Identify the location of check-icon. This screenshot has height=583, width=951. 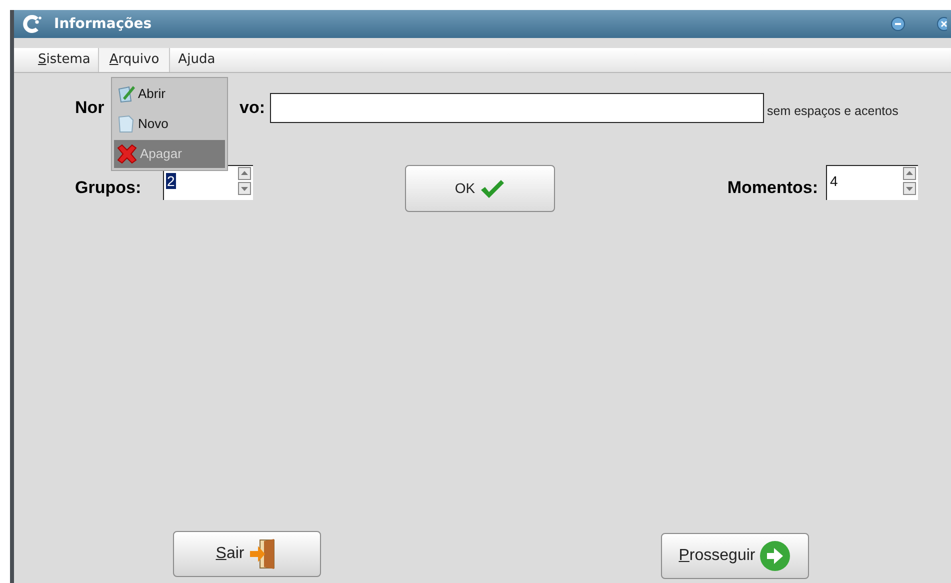
(492, 189).